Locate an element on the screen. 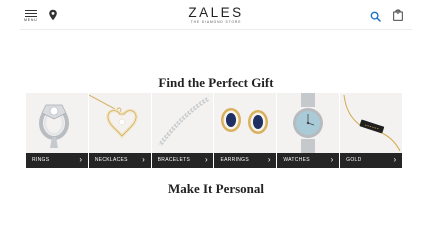 Image resolution: width=432 pixels, height=243 pixels. category-label: WATCHES is located at coordinates (296, 160).